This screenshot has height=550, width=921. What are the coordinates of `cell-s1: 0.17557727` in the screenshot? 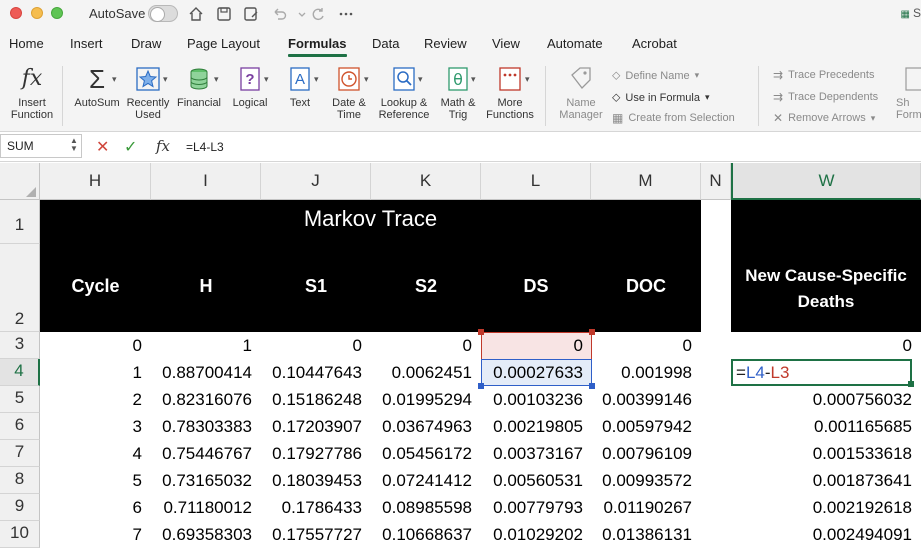 It's located at (316, 534).